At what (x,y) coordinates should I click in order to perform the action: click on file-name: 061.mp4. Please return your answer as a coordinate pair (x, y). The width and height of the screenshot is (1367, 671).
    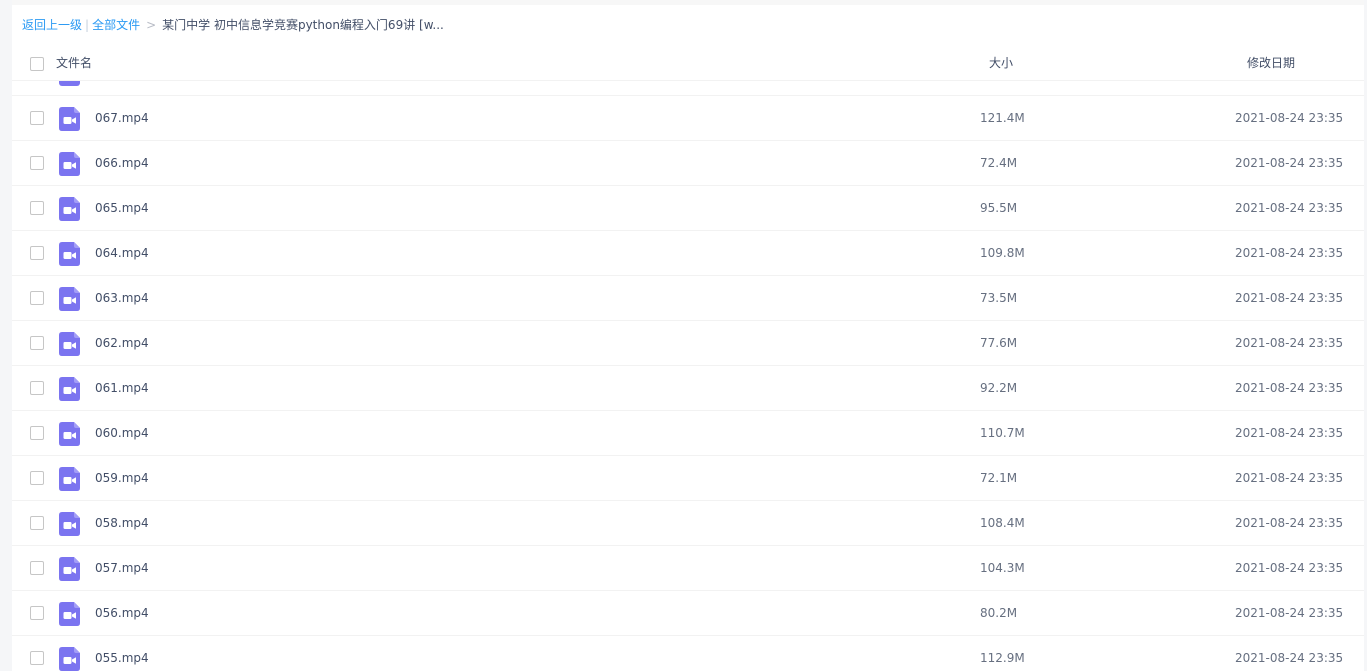
    Looking at the image, I should click on (122, 388).